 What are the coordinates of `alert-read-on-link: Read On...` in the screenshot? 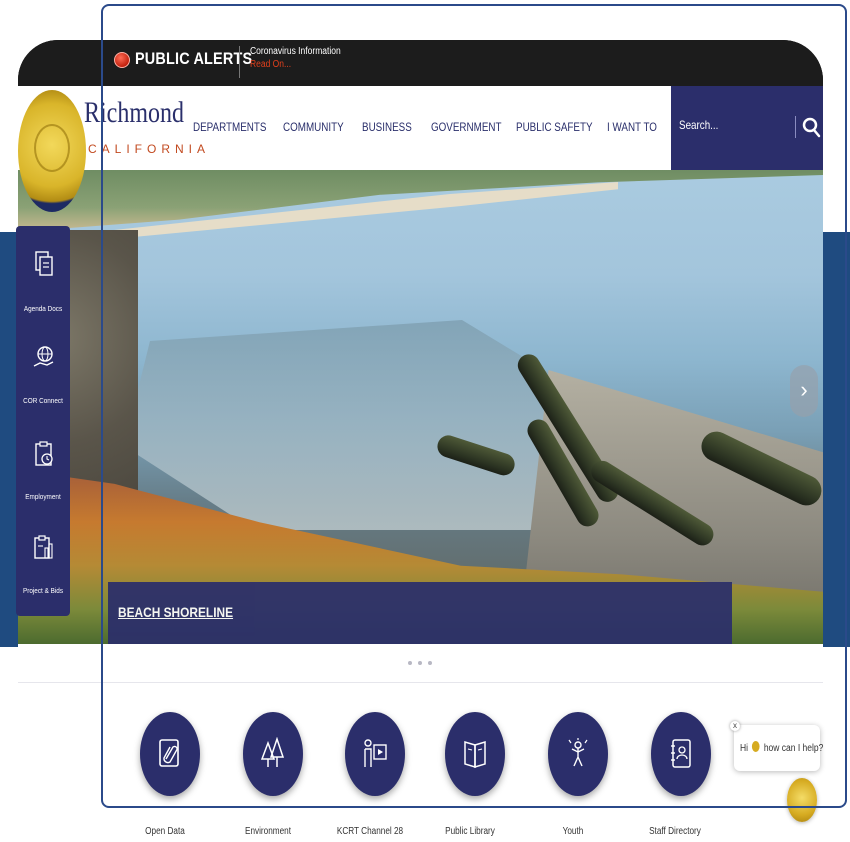 It's located at (270, 64).